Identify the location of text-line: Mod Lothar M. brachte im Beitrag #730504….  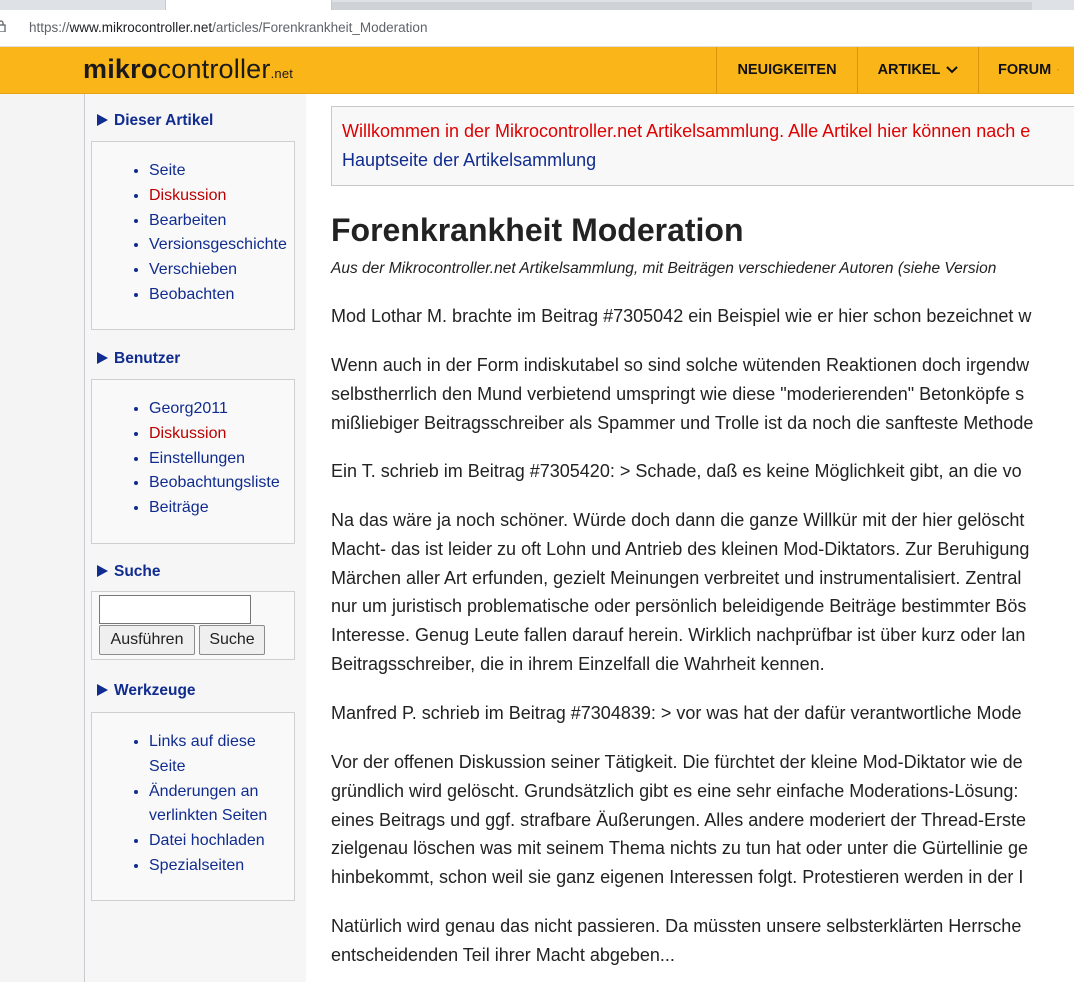
(681, 316).